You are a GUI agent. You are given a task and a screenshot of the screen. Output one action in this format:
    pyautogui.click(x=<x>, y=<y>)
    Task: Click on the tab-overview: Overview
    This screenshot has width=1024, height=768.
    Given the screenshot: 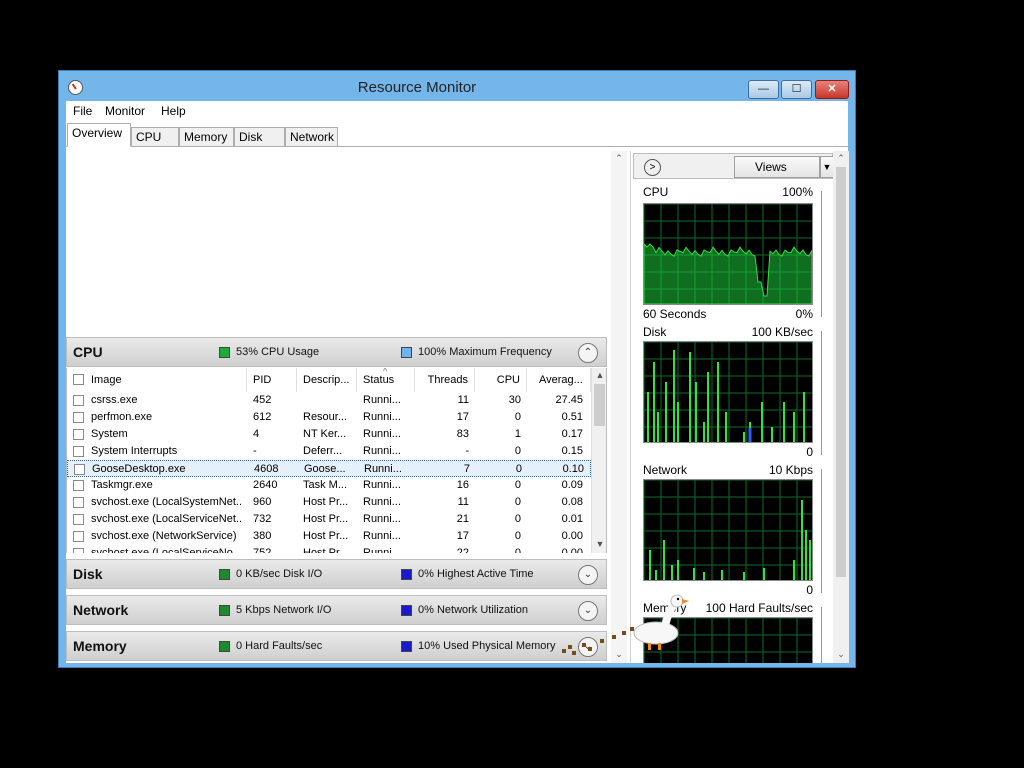 What is the action you would take?
    pyautogui.click(x=99, y=135)
    